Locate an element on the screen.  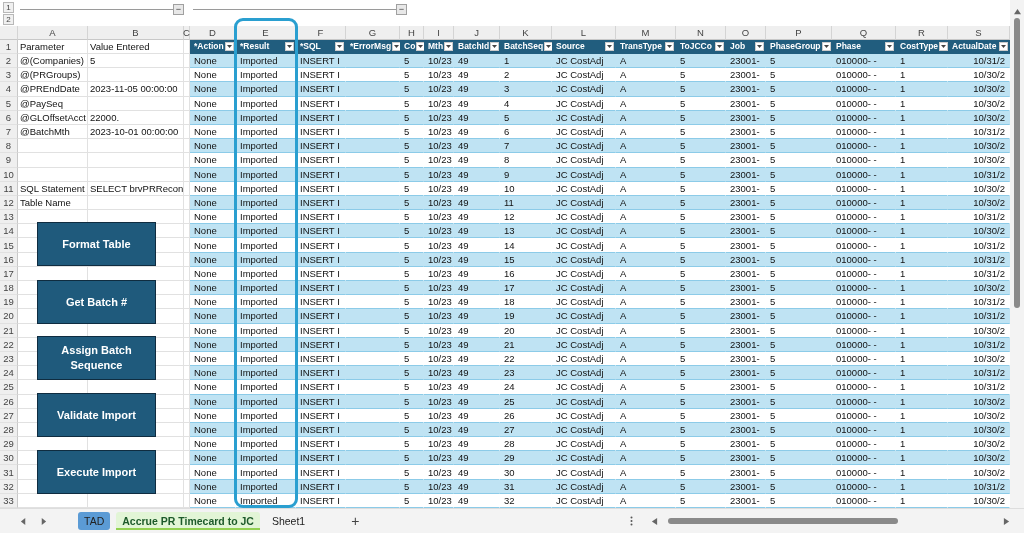
table-cell: 23 is located at coordinates (526, 373).